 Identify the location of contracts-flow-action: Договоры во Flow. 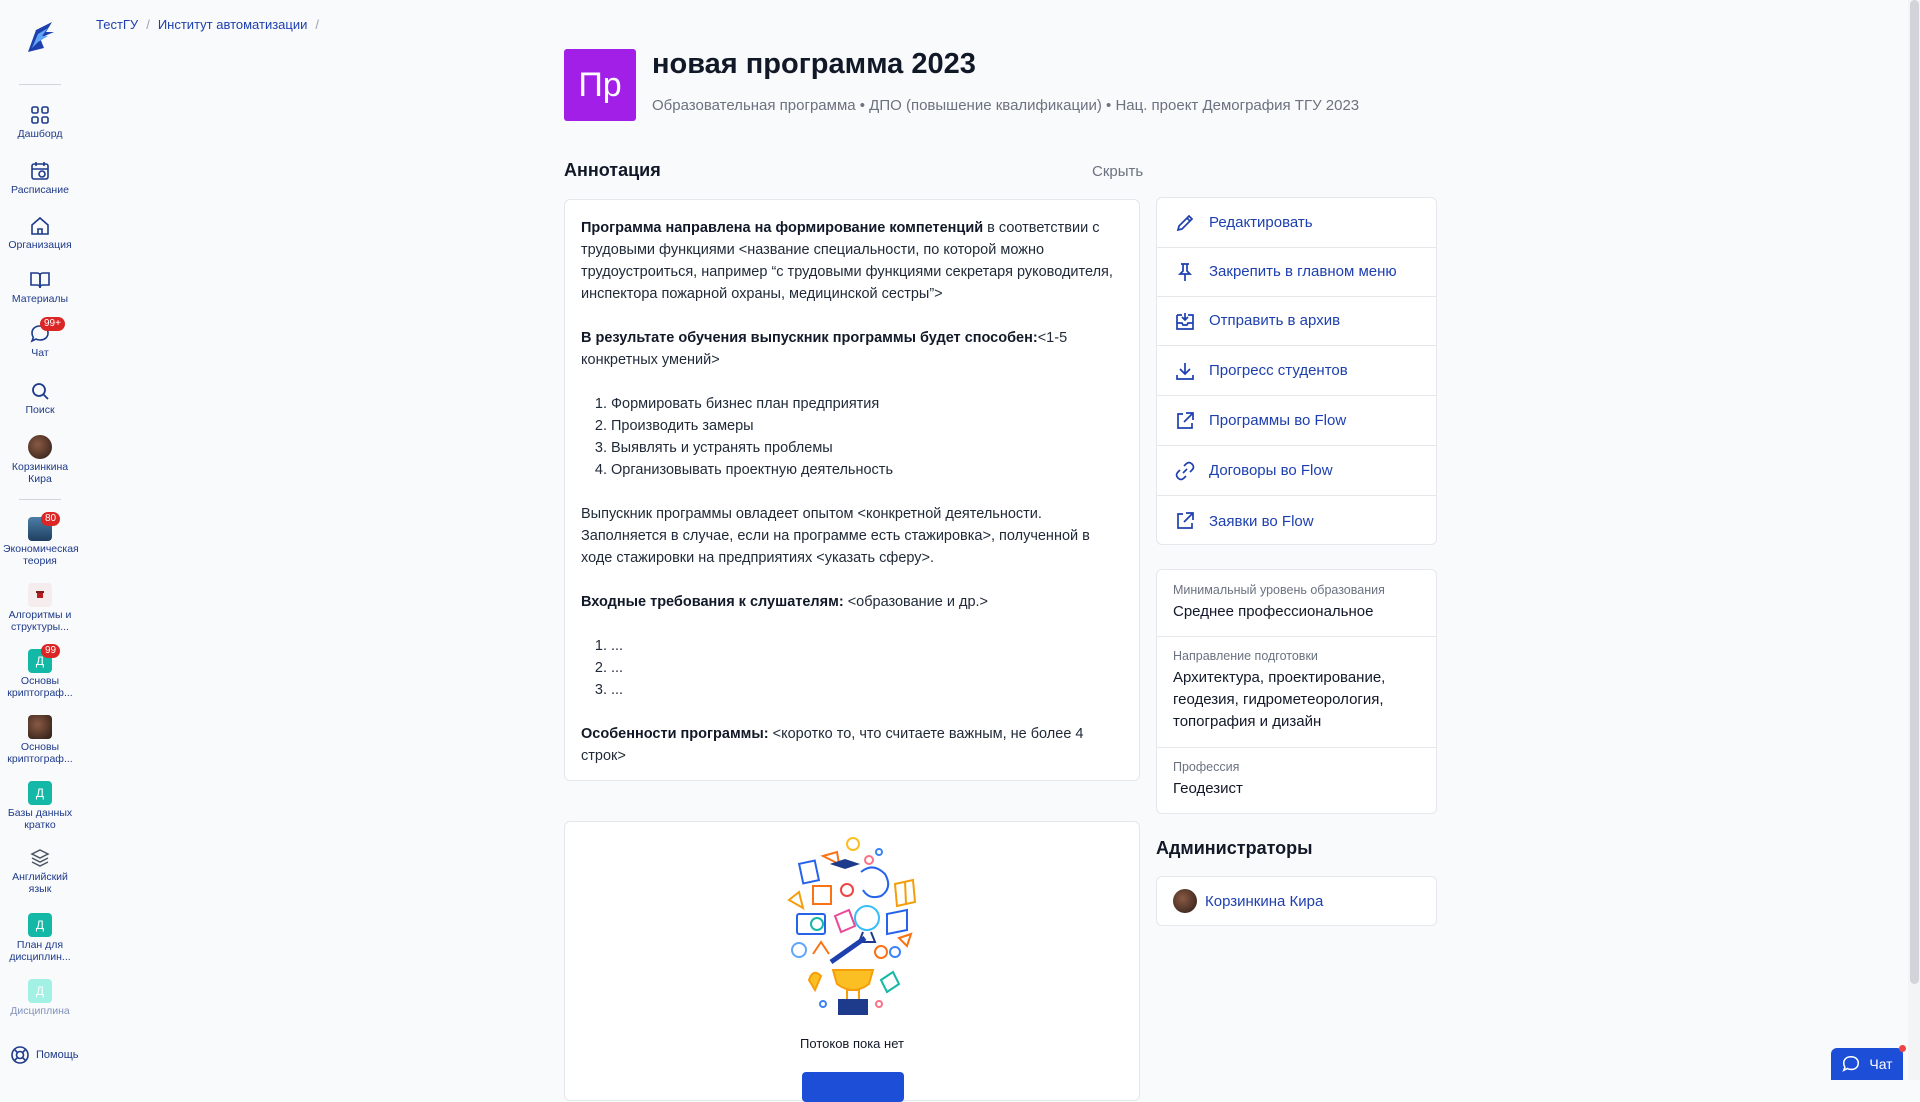
(1296, 471).